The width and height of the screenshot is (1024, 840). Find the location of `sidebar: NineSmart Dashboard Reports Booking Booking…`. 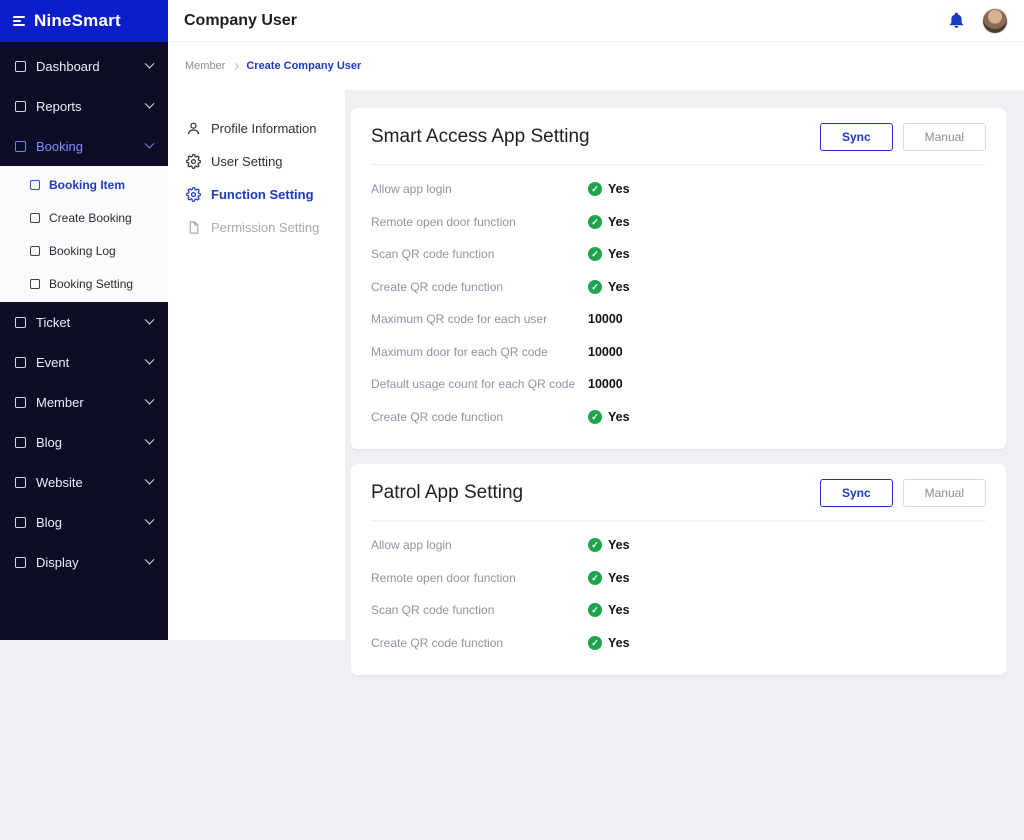

sidebar: NineSmart Dashboard Reports Booking Booking… is located at coordinates (84, 320).